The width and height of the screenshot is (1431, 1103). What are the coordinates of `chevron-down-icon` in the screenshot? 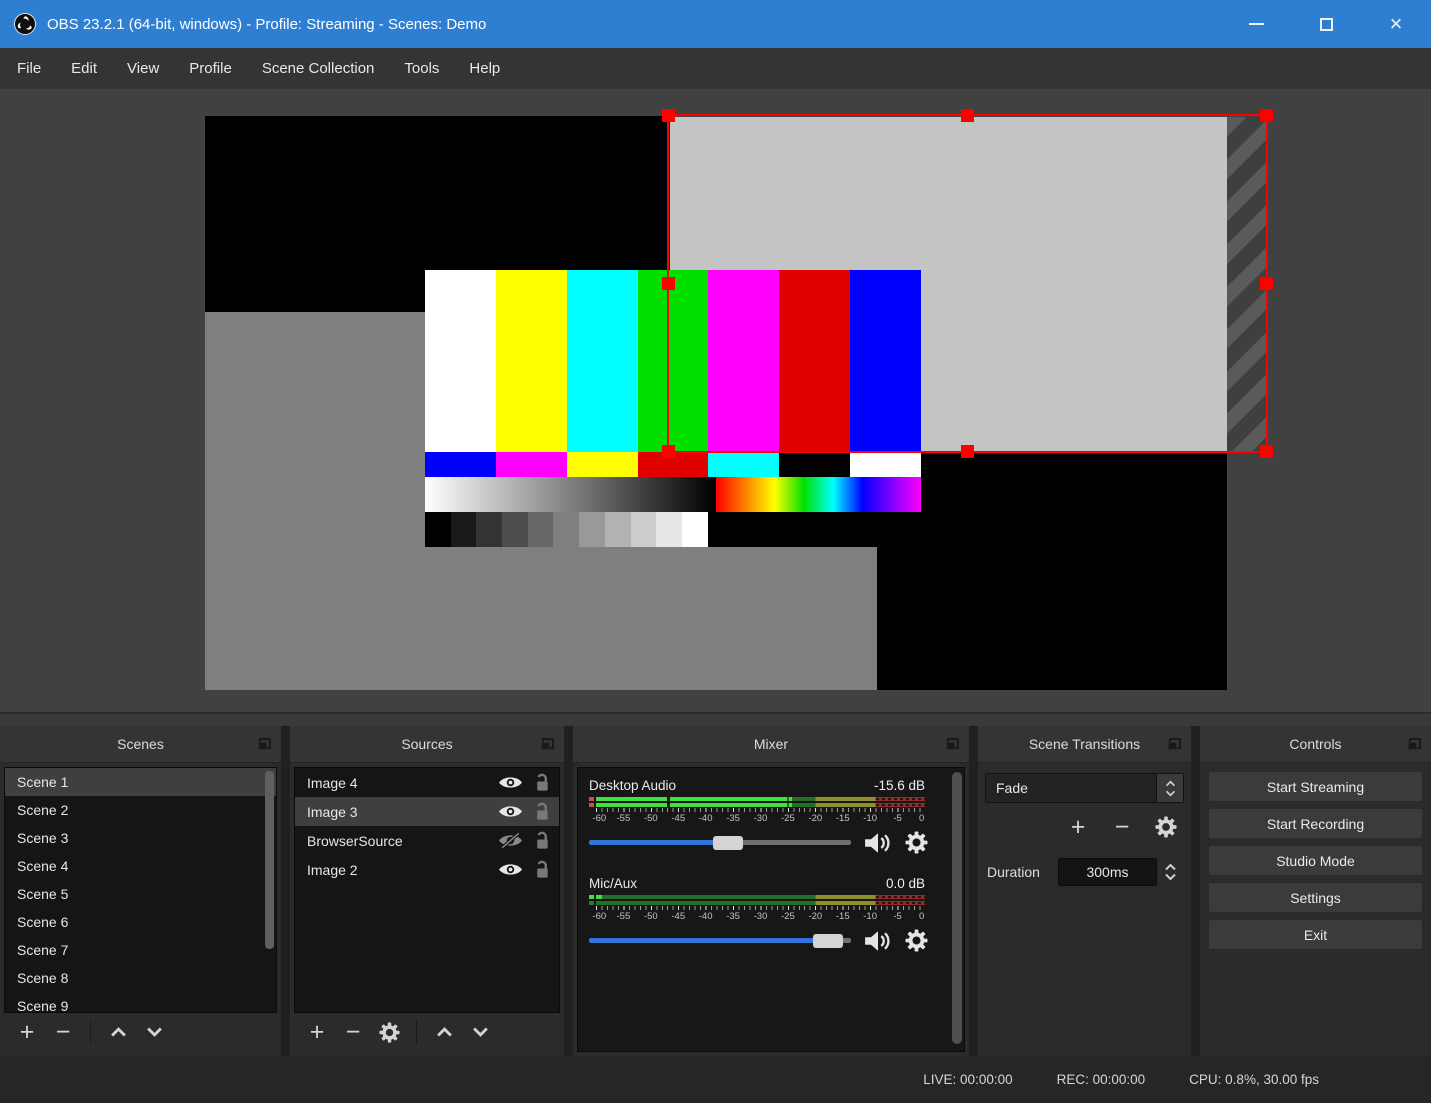 It's located at (1170, 877).